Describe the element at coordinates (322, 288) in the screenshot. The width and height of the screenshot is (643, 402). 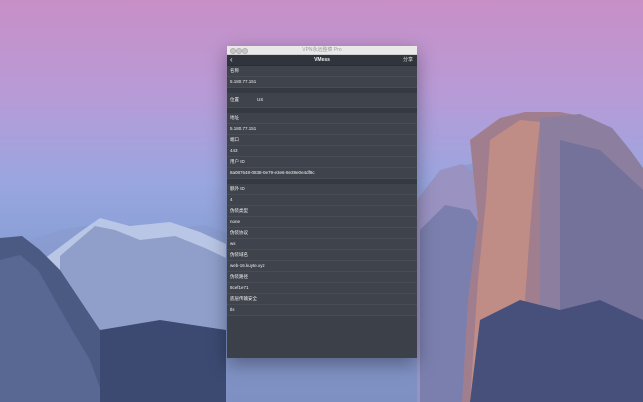
I see `camouflage-path-value-row: 8cef1e71` at that location.